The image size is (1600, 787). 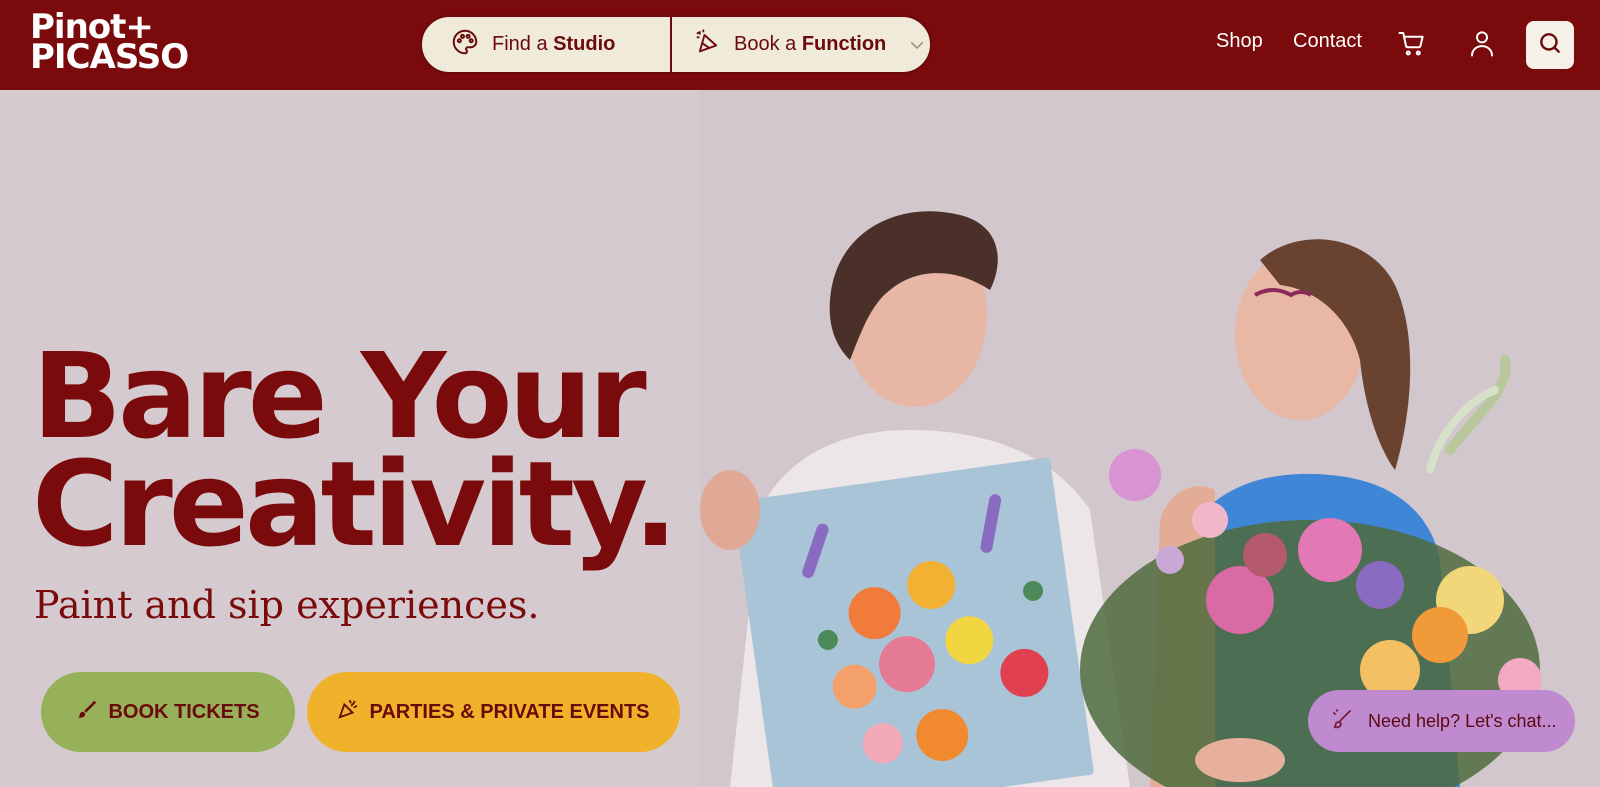 I want to click on book-function-bold: Function, so click(x=844, y=44).